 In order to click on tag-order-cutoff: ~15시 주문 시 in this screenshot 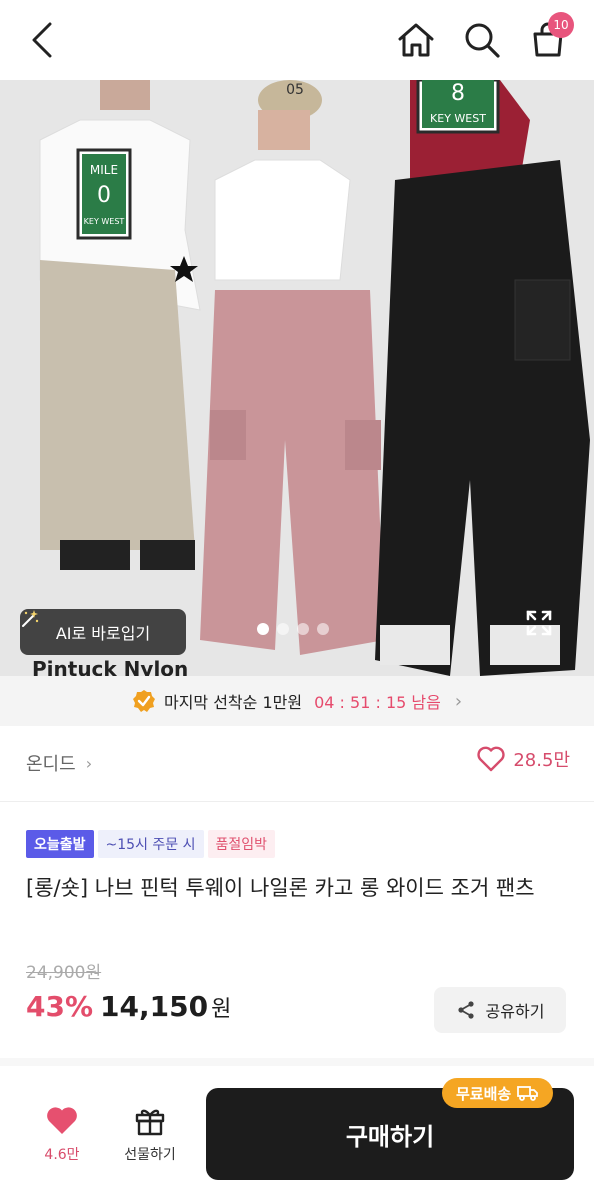, I will do `click(150, 844)`.